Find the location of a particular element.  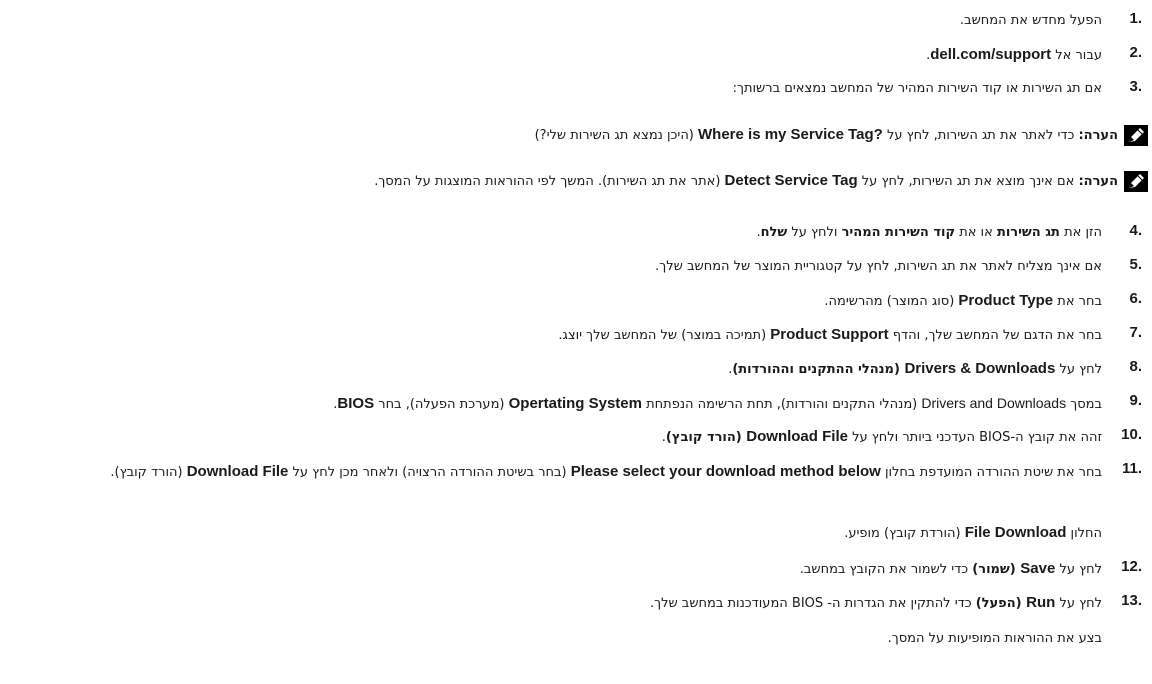

text-part: (מערכת הפעלה), בחר is located at coordinates (441, 404).